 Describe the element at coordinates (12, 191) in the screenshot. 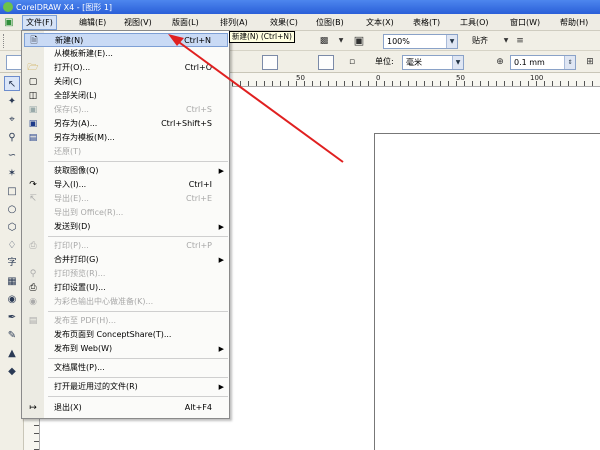

I see `rectangle-tool-icon: □` at that location.